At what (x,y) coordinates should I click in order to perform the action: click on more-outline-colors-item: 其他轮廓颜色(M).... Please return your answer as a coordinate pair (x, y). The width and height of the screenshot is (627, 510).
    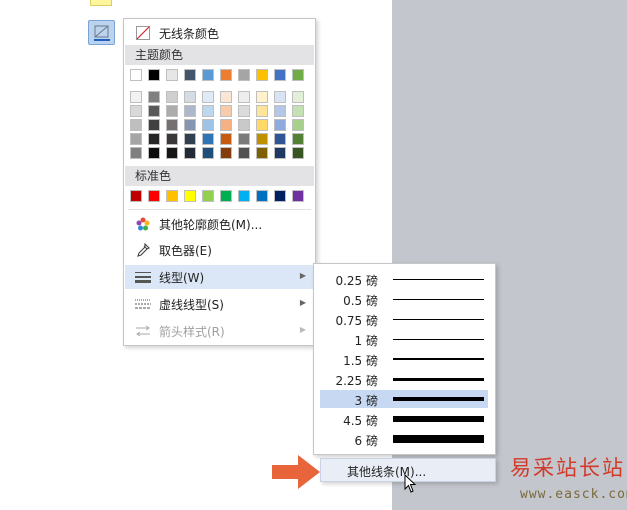
    Looking at the image, I should click on (219, 224).